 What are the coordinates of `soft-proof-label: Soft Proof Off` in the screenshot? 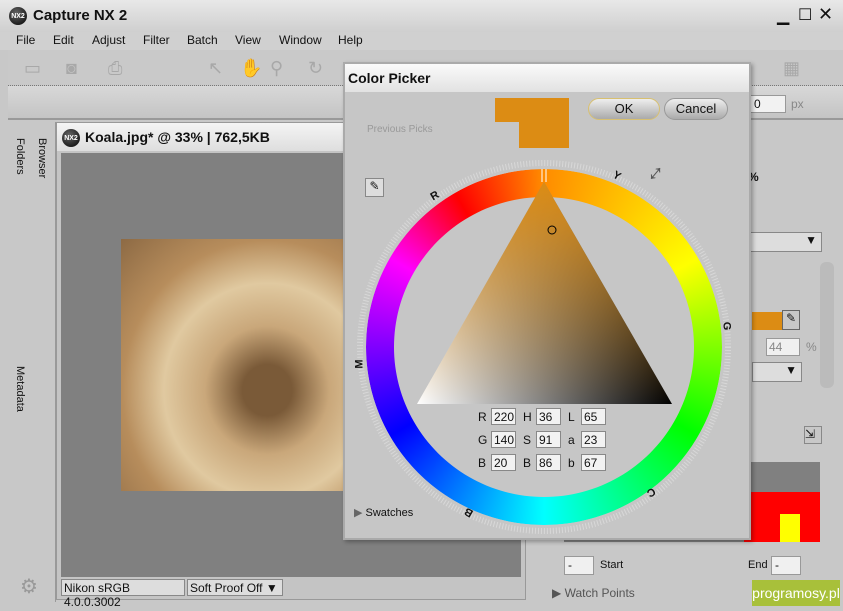 It's located at (226, 588).